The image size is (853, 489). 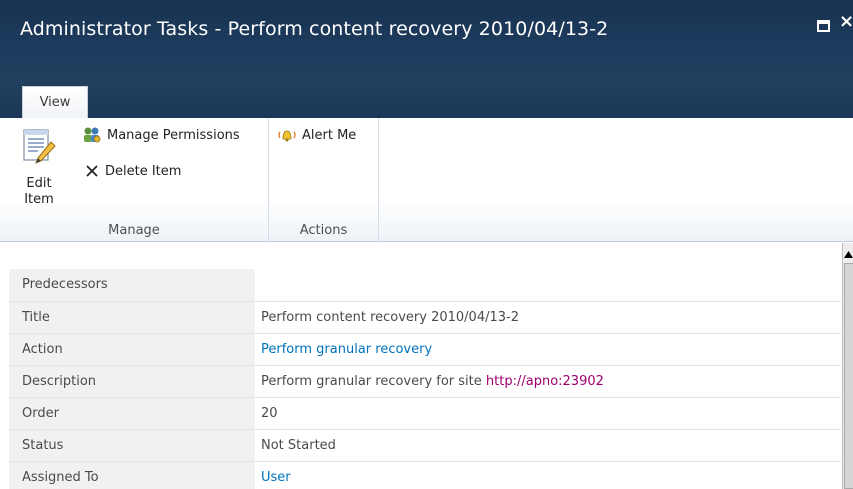 I want to click on delete-item-button: Delete Item, so click(x=132, y=171).